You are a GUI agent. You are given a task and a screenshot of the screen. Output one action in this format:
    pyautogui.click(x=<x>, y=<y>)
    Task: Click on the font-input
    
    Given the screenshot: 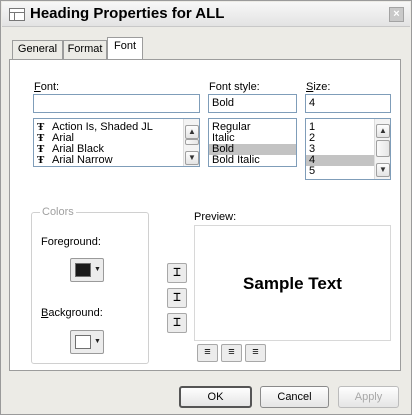 What is the action you would take?
    pyautogui.click(x=116, y=103)
    